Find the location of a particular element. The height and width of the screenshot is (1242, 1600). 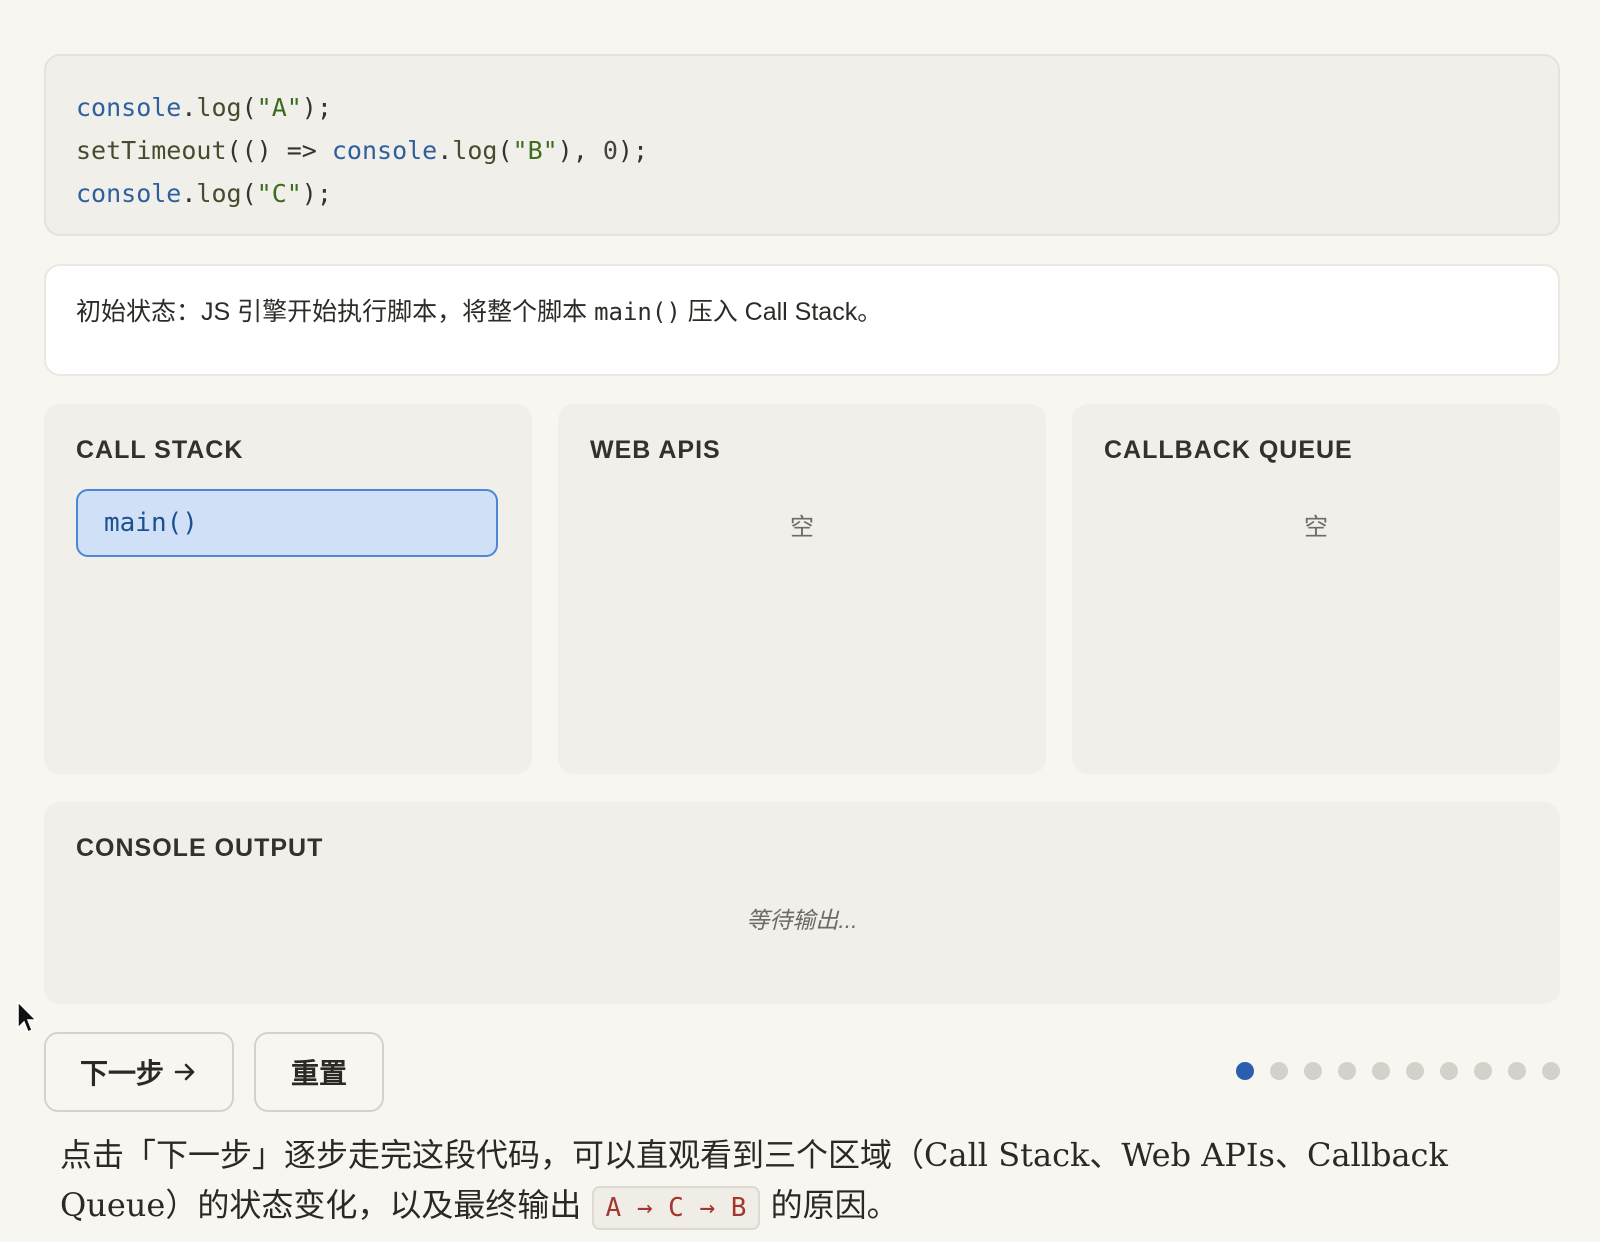

stack-frame-main: main() is located at coordinates (287, 523).